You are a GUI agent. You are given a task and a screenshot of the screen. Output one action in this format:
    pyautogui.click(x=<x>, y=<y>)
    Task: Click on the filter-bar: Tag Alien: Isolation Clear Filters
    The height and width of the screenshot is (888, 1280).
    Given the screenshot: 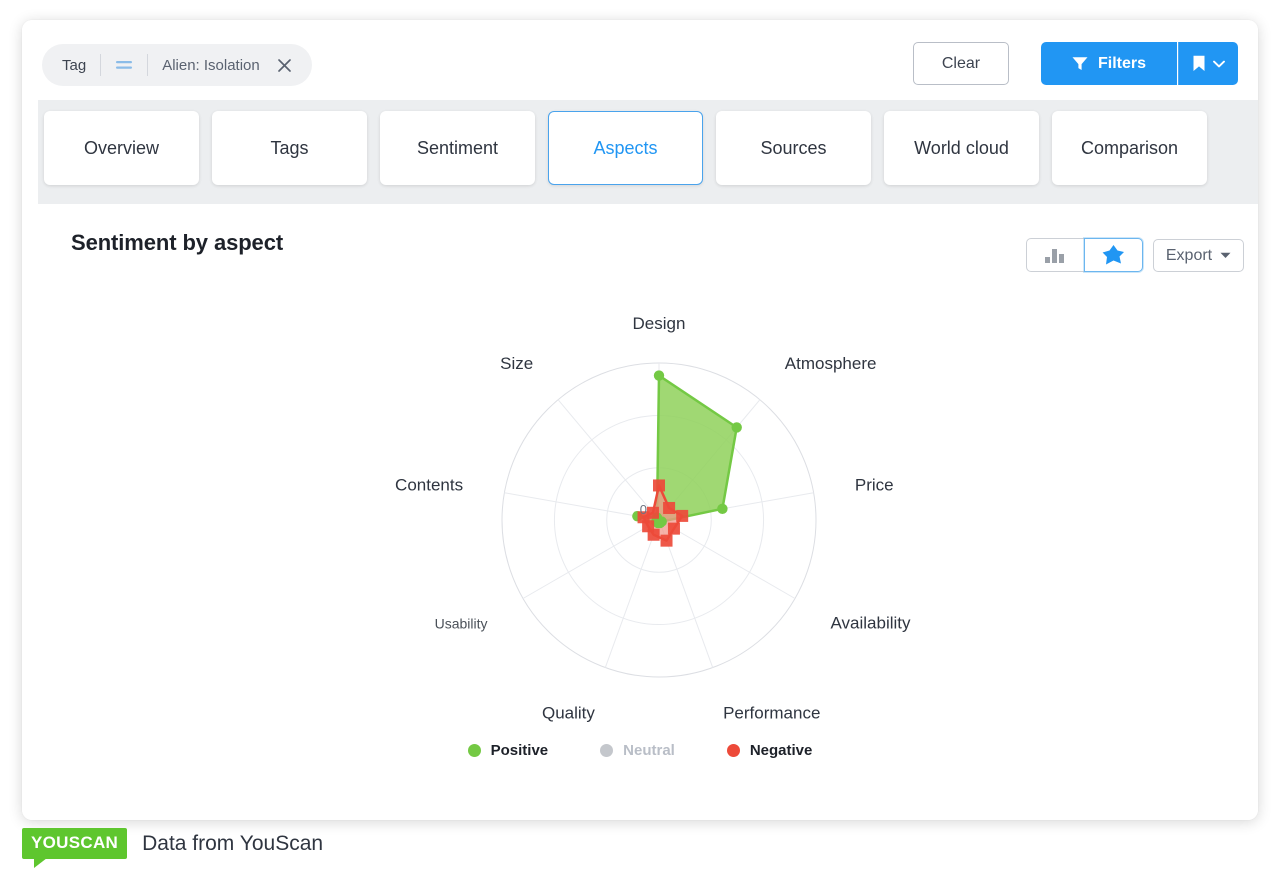 What is the action you would take?
    pyautogui.click(x=640, y=60)
    